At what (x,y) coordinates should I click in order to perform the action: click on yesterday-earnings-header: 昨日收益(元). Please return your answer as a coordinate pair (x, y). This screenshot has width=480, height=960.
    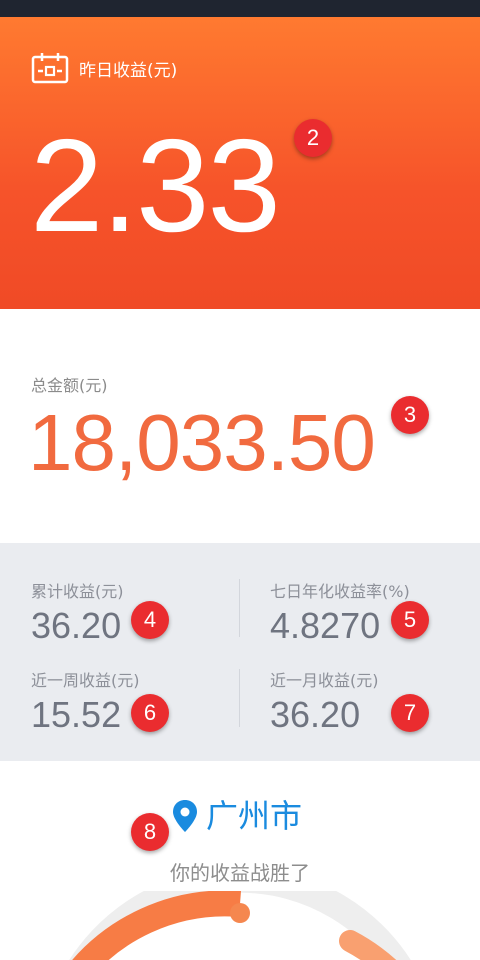
    Looking at the image, I should click on (104, 68).